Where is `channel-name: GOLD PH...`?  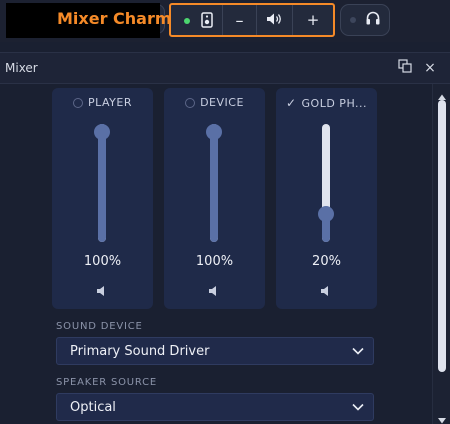 channel-name: GOLD PH... is located at coordinates (334, 103).